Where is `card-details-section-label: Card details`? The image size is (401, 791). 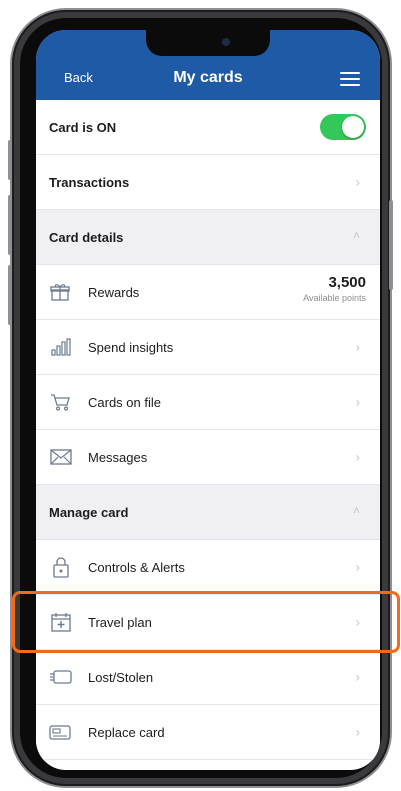
card-details-section-label: Card details is located at coordinates (86, 237).